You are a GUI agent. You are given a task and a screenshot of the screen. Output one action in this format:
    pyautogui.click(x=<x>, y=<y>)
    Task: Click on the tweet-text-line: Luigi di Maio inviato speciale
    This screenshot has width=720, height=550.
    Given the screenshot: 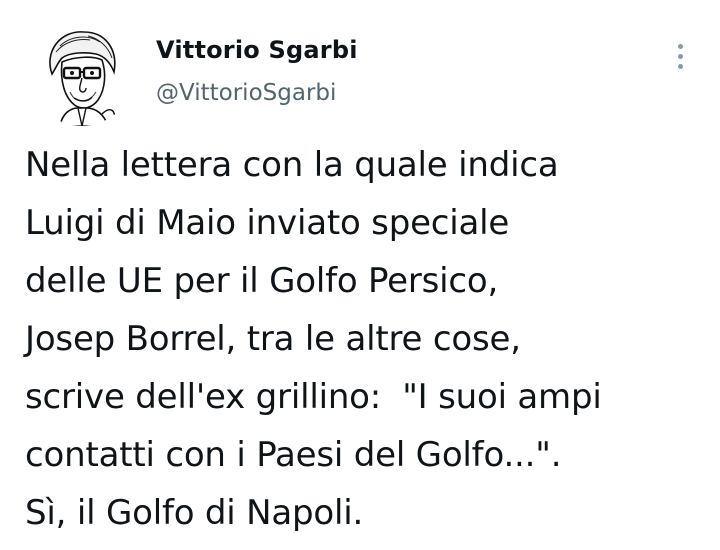 What is the action you would take?
    pyautogui.click(x=267, y=223)
    